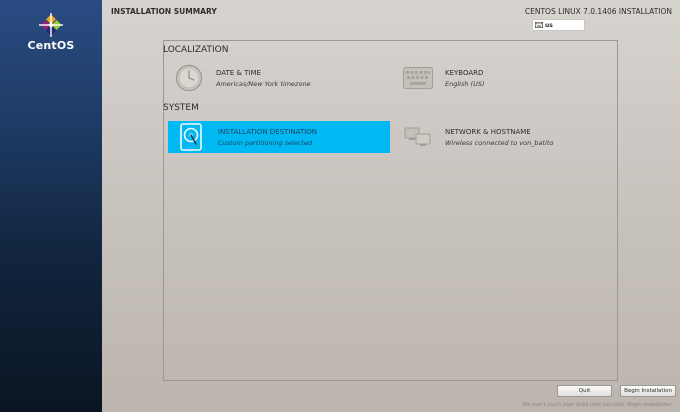 This screenshot has height=412, width=680. I want to click on quit-button: Quit, so click(584, 391).